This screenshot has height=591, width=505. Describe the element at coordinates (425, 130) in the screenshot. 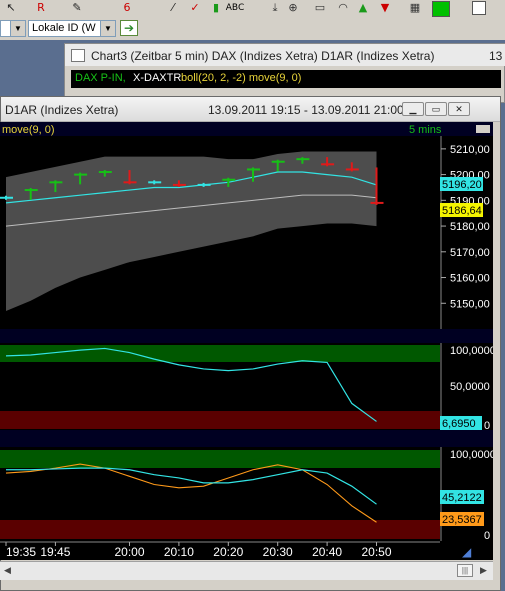

I see `interval-label: 5 mins` at that location.